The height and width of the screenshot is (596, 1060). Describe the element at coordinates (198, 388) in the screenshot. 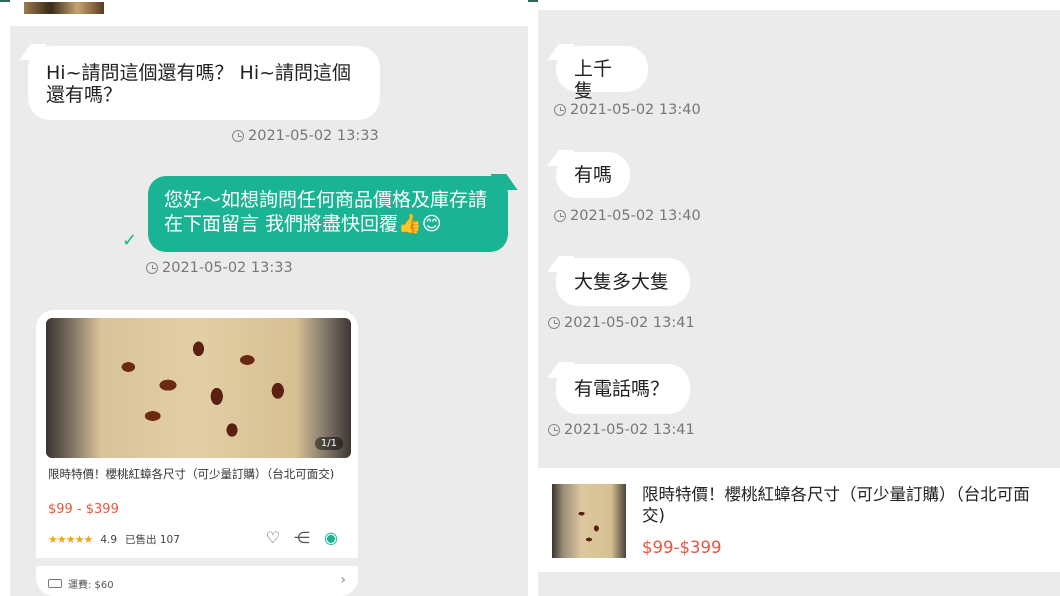

I see `product-image: 1/1` at that location.